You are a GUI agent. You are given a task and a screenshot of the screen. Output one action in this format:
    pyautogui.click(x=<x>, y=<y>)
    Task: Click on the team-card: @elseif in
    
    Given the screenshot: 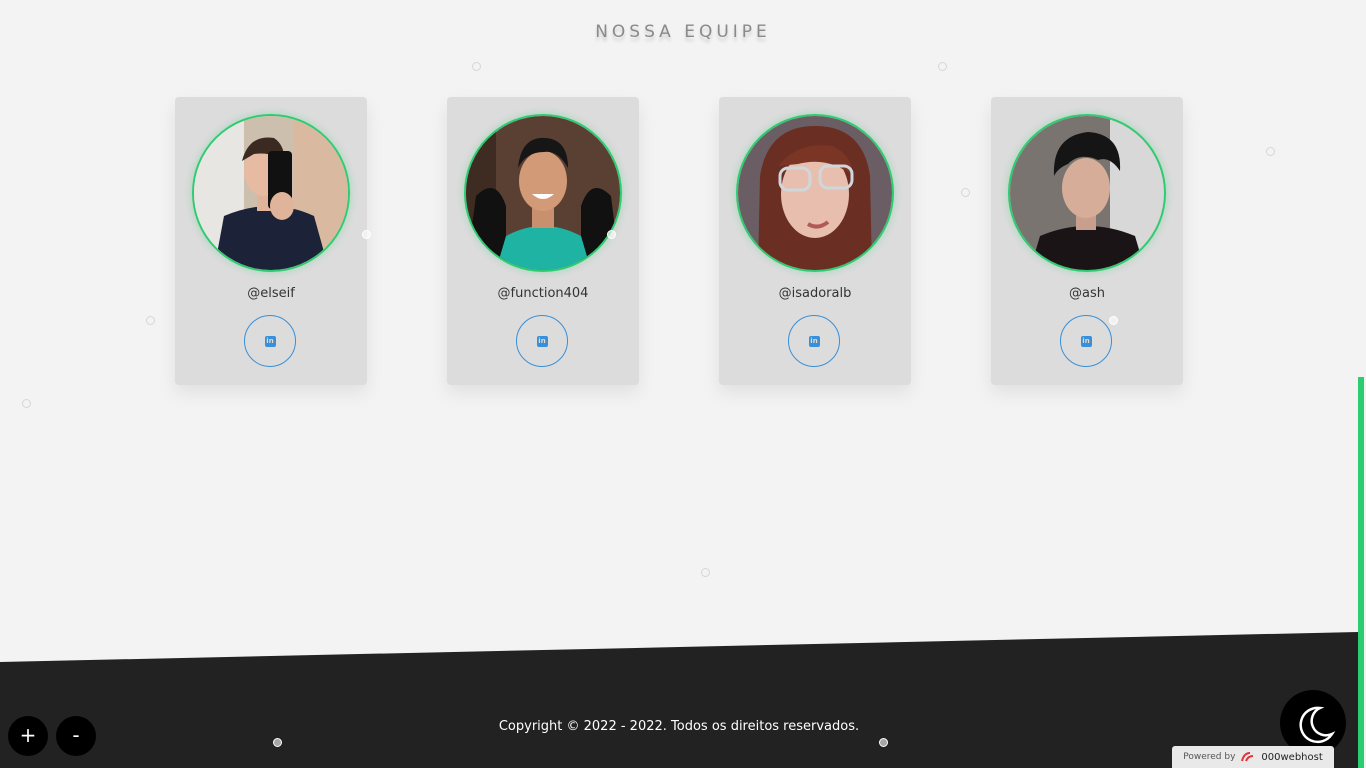 What is the action you would take?
    pyautogui.click(x=271, y=241)
    